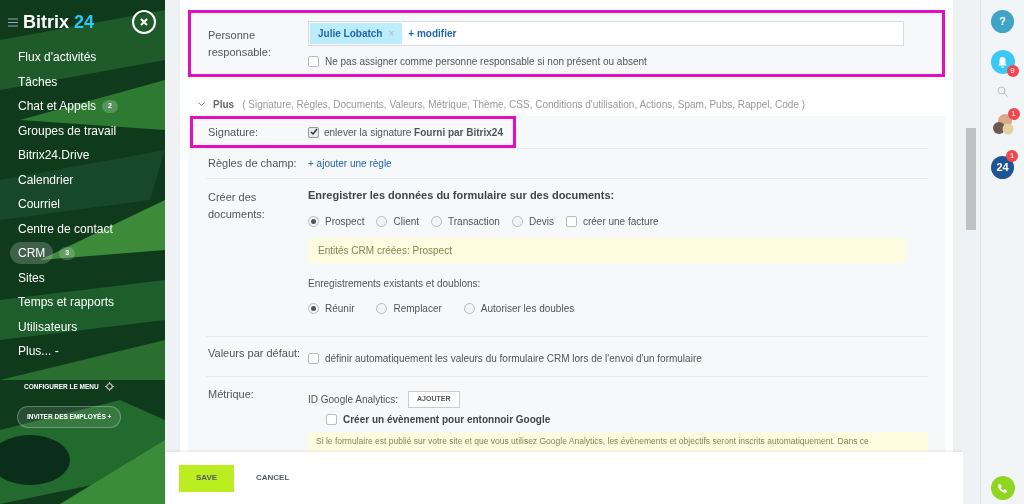 This screenshot has height=504, width=1024. What do you see at coordinates (606, 33) in the screenshot?
I see `responsible-field: Julie Lobatch × + modifier` at bounding box center [606, 33].